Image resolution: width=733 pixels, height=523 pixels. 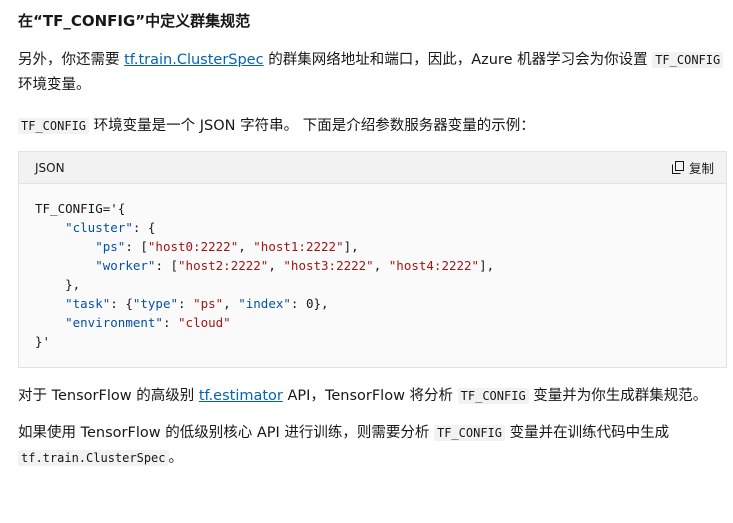 What do you see at coordinates (618, 396) in the screenshot?
I see `text: 变量并为你生成群集规范。` at bounding box center [618, 396].